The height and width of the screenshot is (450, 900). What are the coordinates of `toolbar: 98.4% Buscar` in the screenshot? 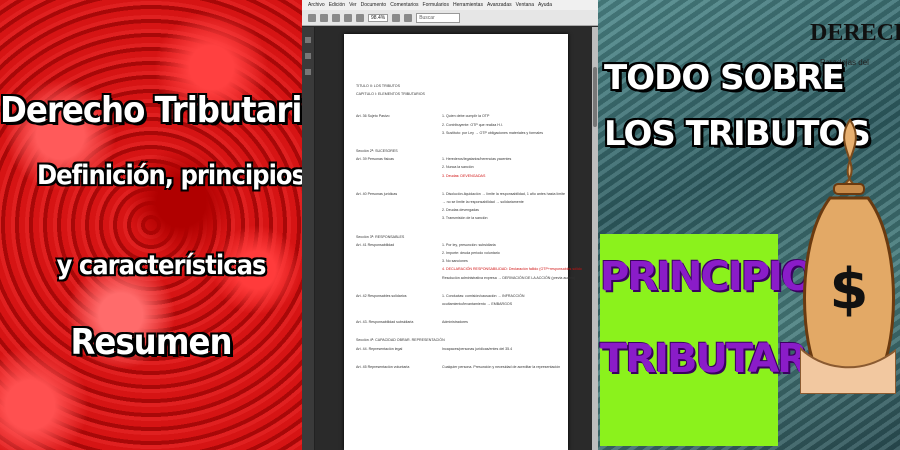 It's located at (450, 18).